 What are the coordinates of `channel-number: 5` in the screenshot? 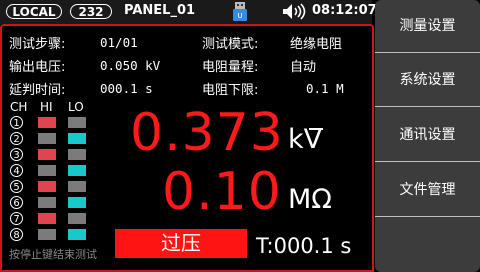 It's located at (16, 186).